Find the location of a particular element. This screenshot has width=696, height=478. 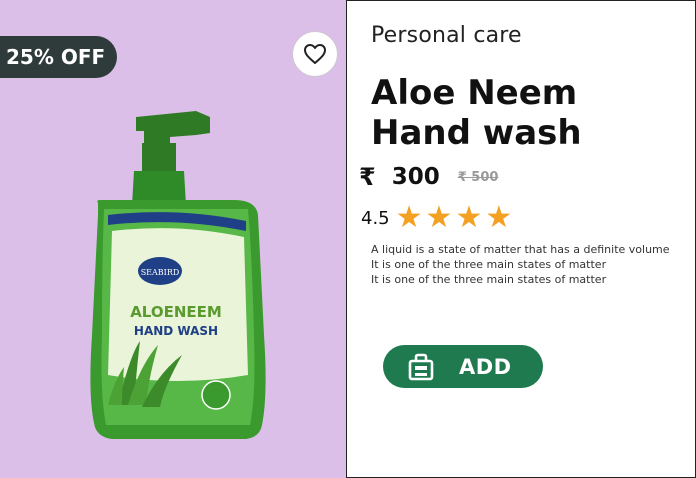

current-price: 300 is located at coordinates (415, 177).